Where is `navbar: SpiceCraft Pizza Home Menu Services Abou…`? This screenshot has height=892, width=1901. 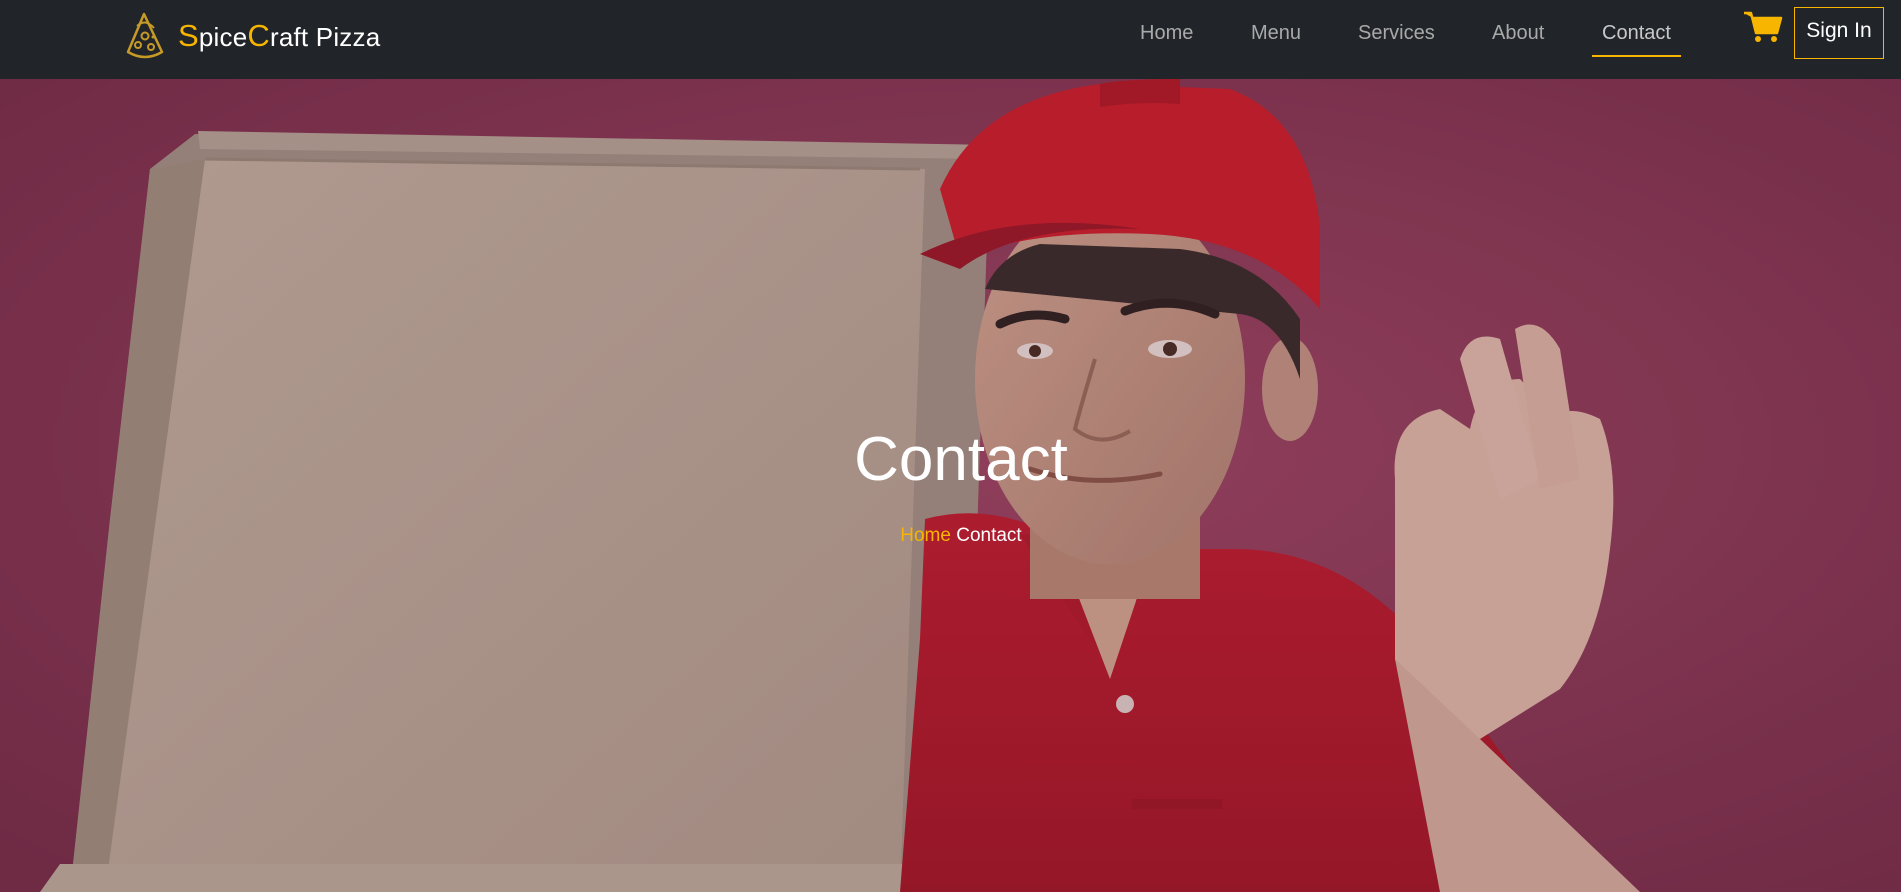
navbar: SpiceCraft Pizza Home Menu Services Abou… is located at coordinates (950, 39).